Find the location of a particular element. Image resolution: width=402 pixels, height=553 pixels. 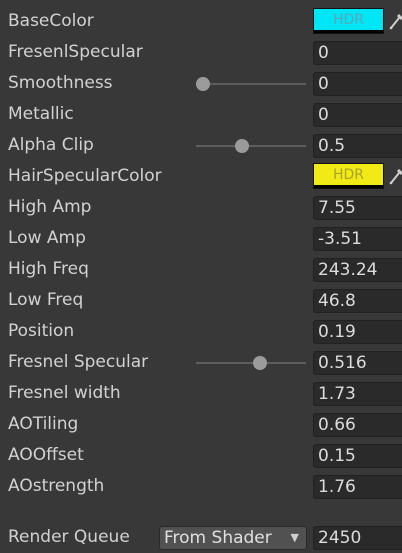

smoothness-slider-track is located at coordinates (251, 84).